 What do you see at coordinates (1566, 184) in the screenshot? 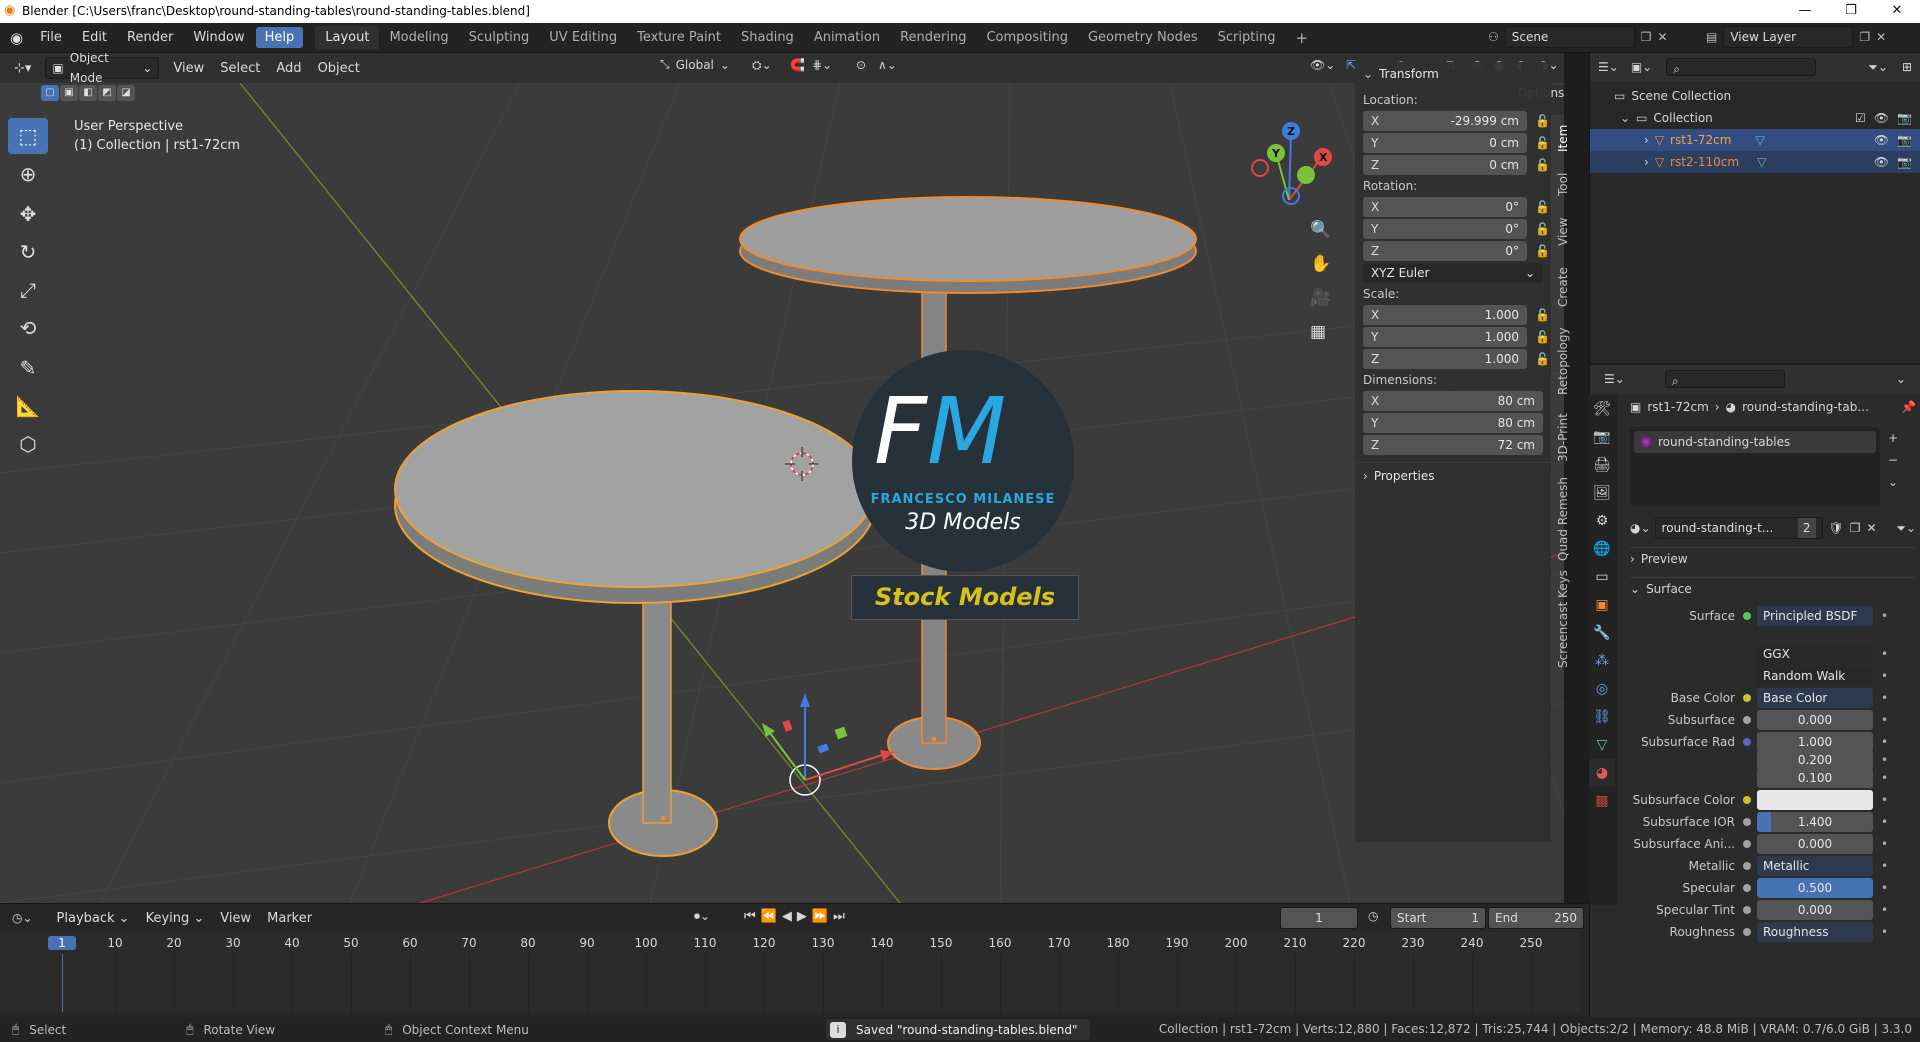
I see `tab-tool: Tool` at bounding box center [1566, 184].